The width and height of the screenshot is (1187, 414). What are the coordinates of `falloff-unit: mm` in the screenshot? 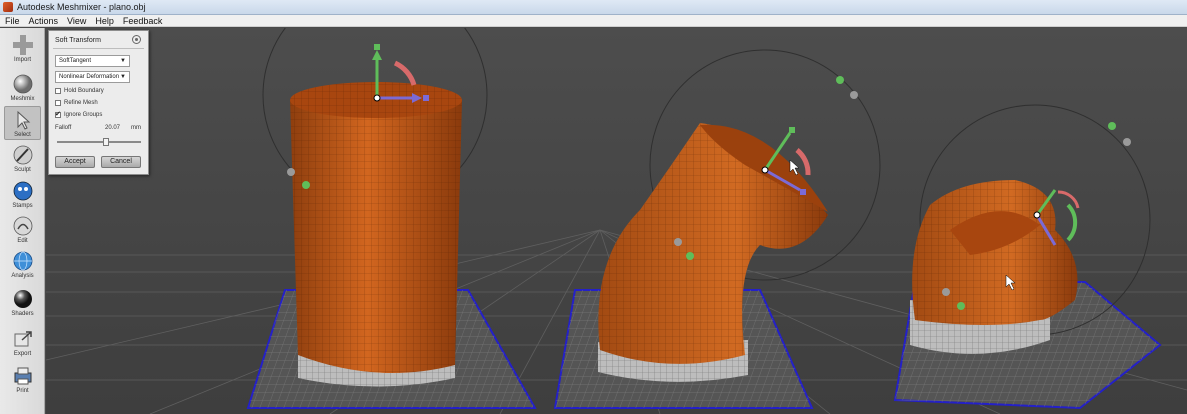 It's located at (136, 128).